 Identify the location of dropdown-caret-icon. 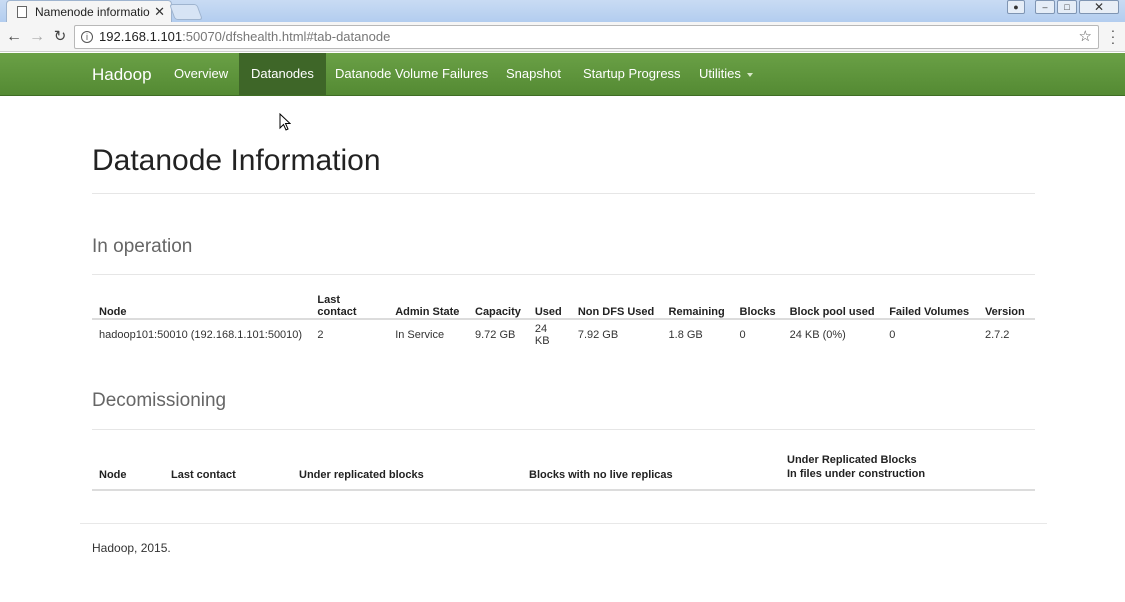
(749, 74).